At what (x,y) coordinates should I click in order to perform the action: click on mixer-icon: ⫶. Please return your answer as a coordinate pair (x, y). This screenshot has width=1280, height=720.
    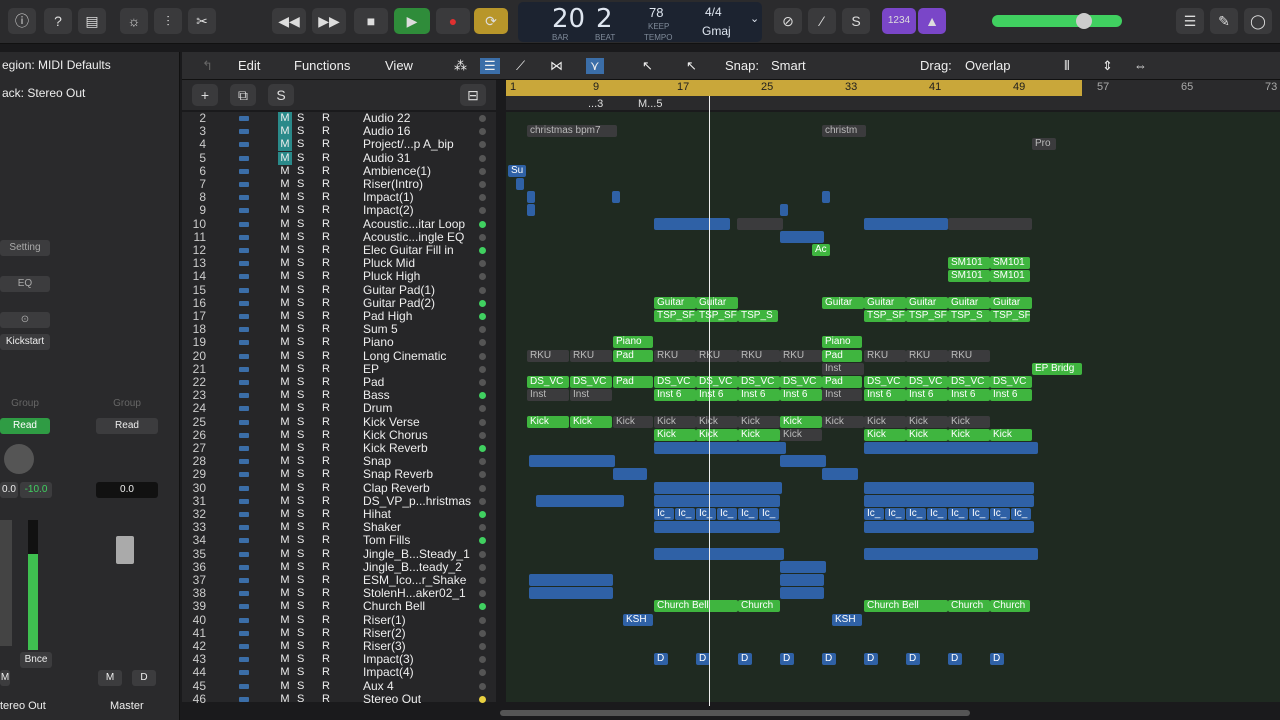
    Looking at the image, I should click on (168, 21).